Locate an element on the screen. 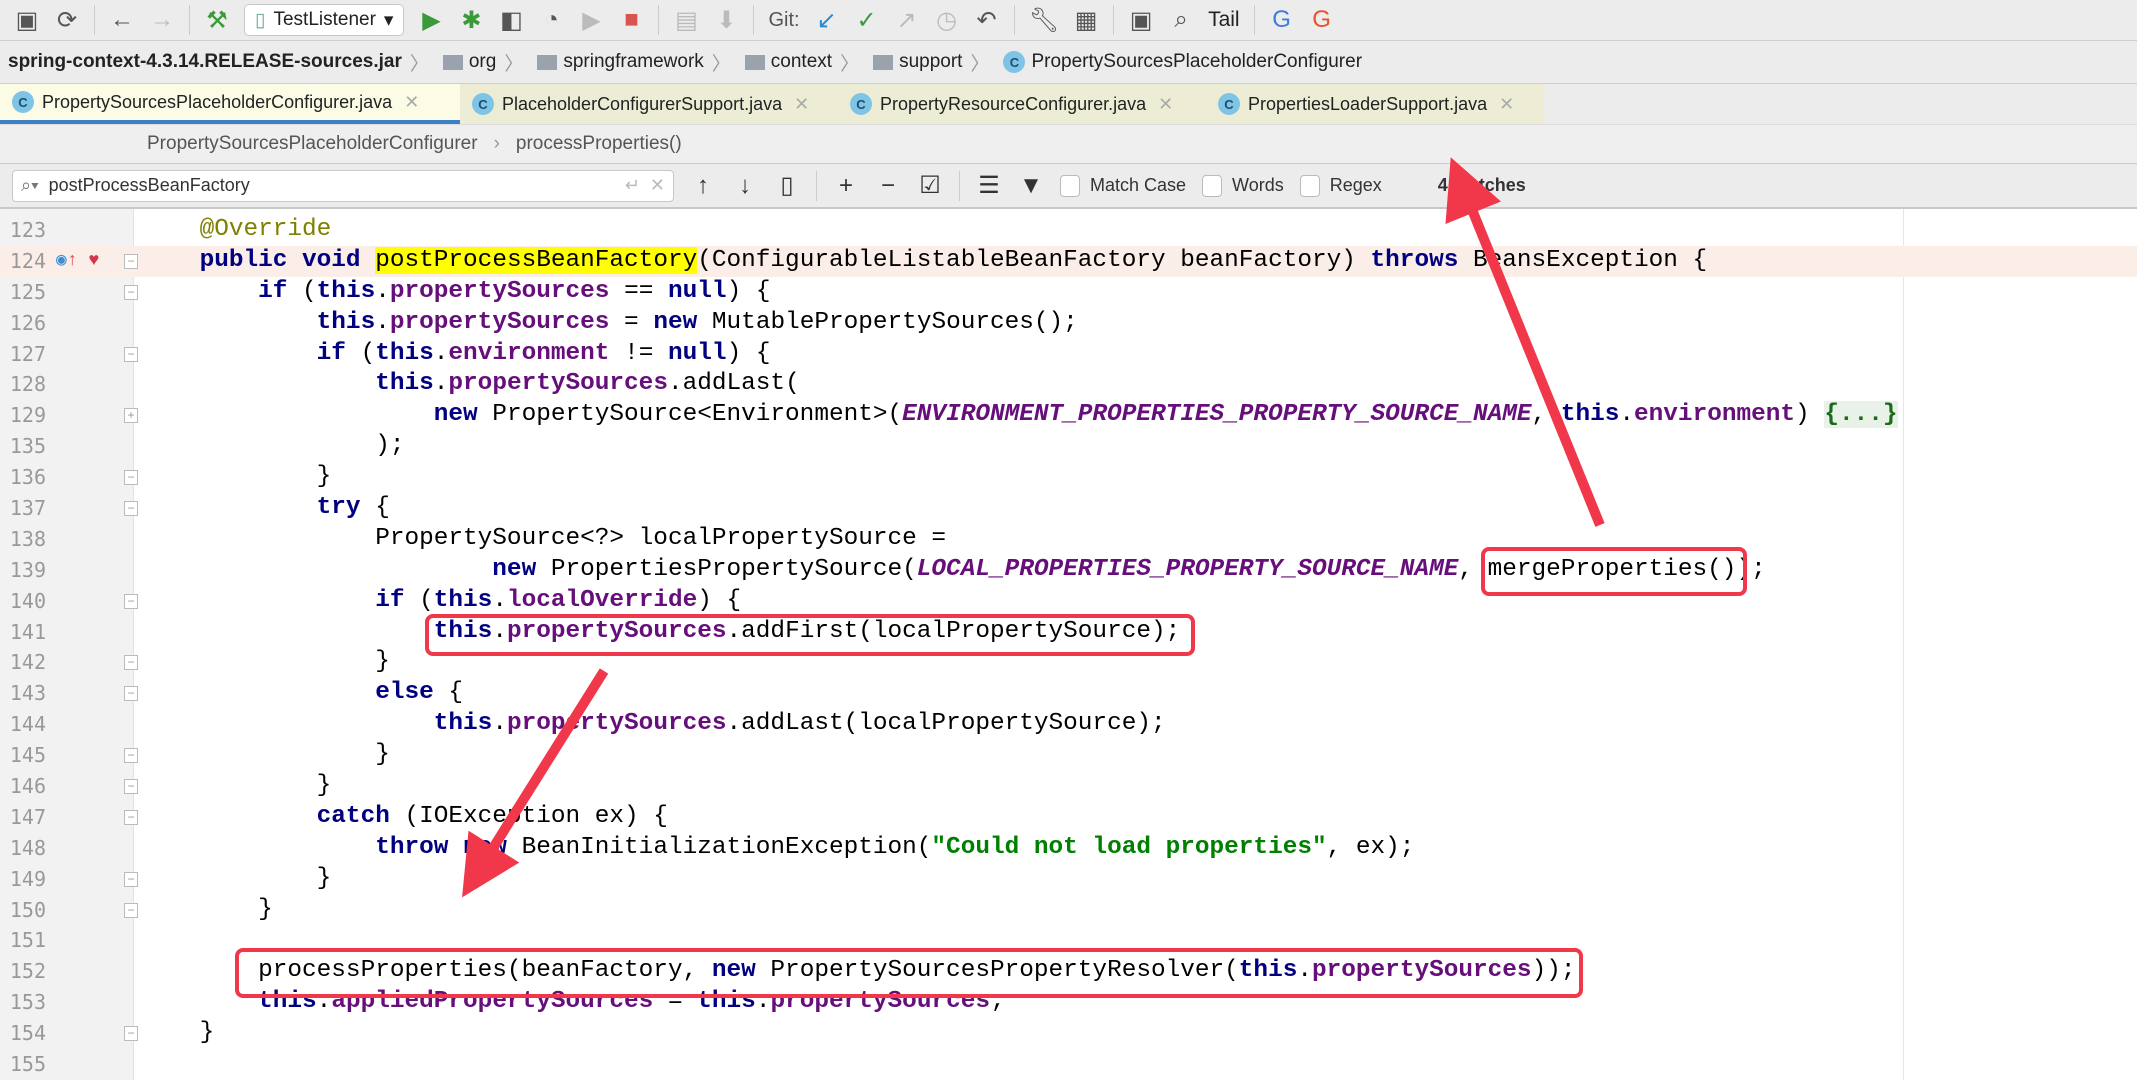 The image size is (2137, 1080). run-icon: ▶ is located at coordinates (431, 20).